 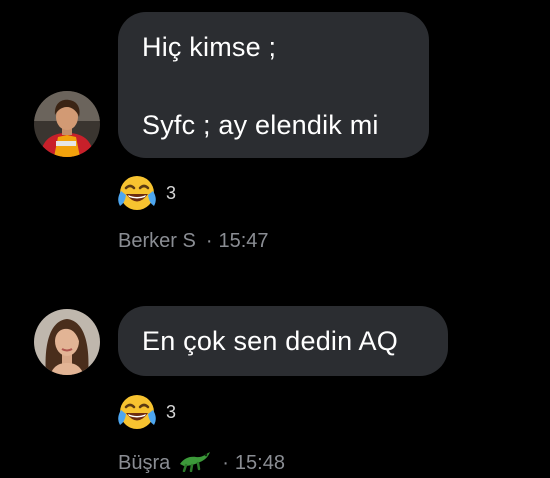 I want to click on message-time: 15:48, so click(x=259, y=462).